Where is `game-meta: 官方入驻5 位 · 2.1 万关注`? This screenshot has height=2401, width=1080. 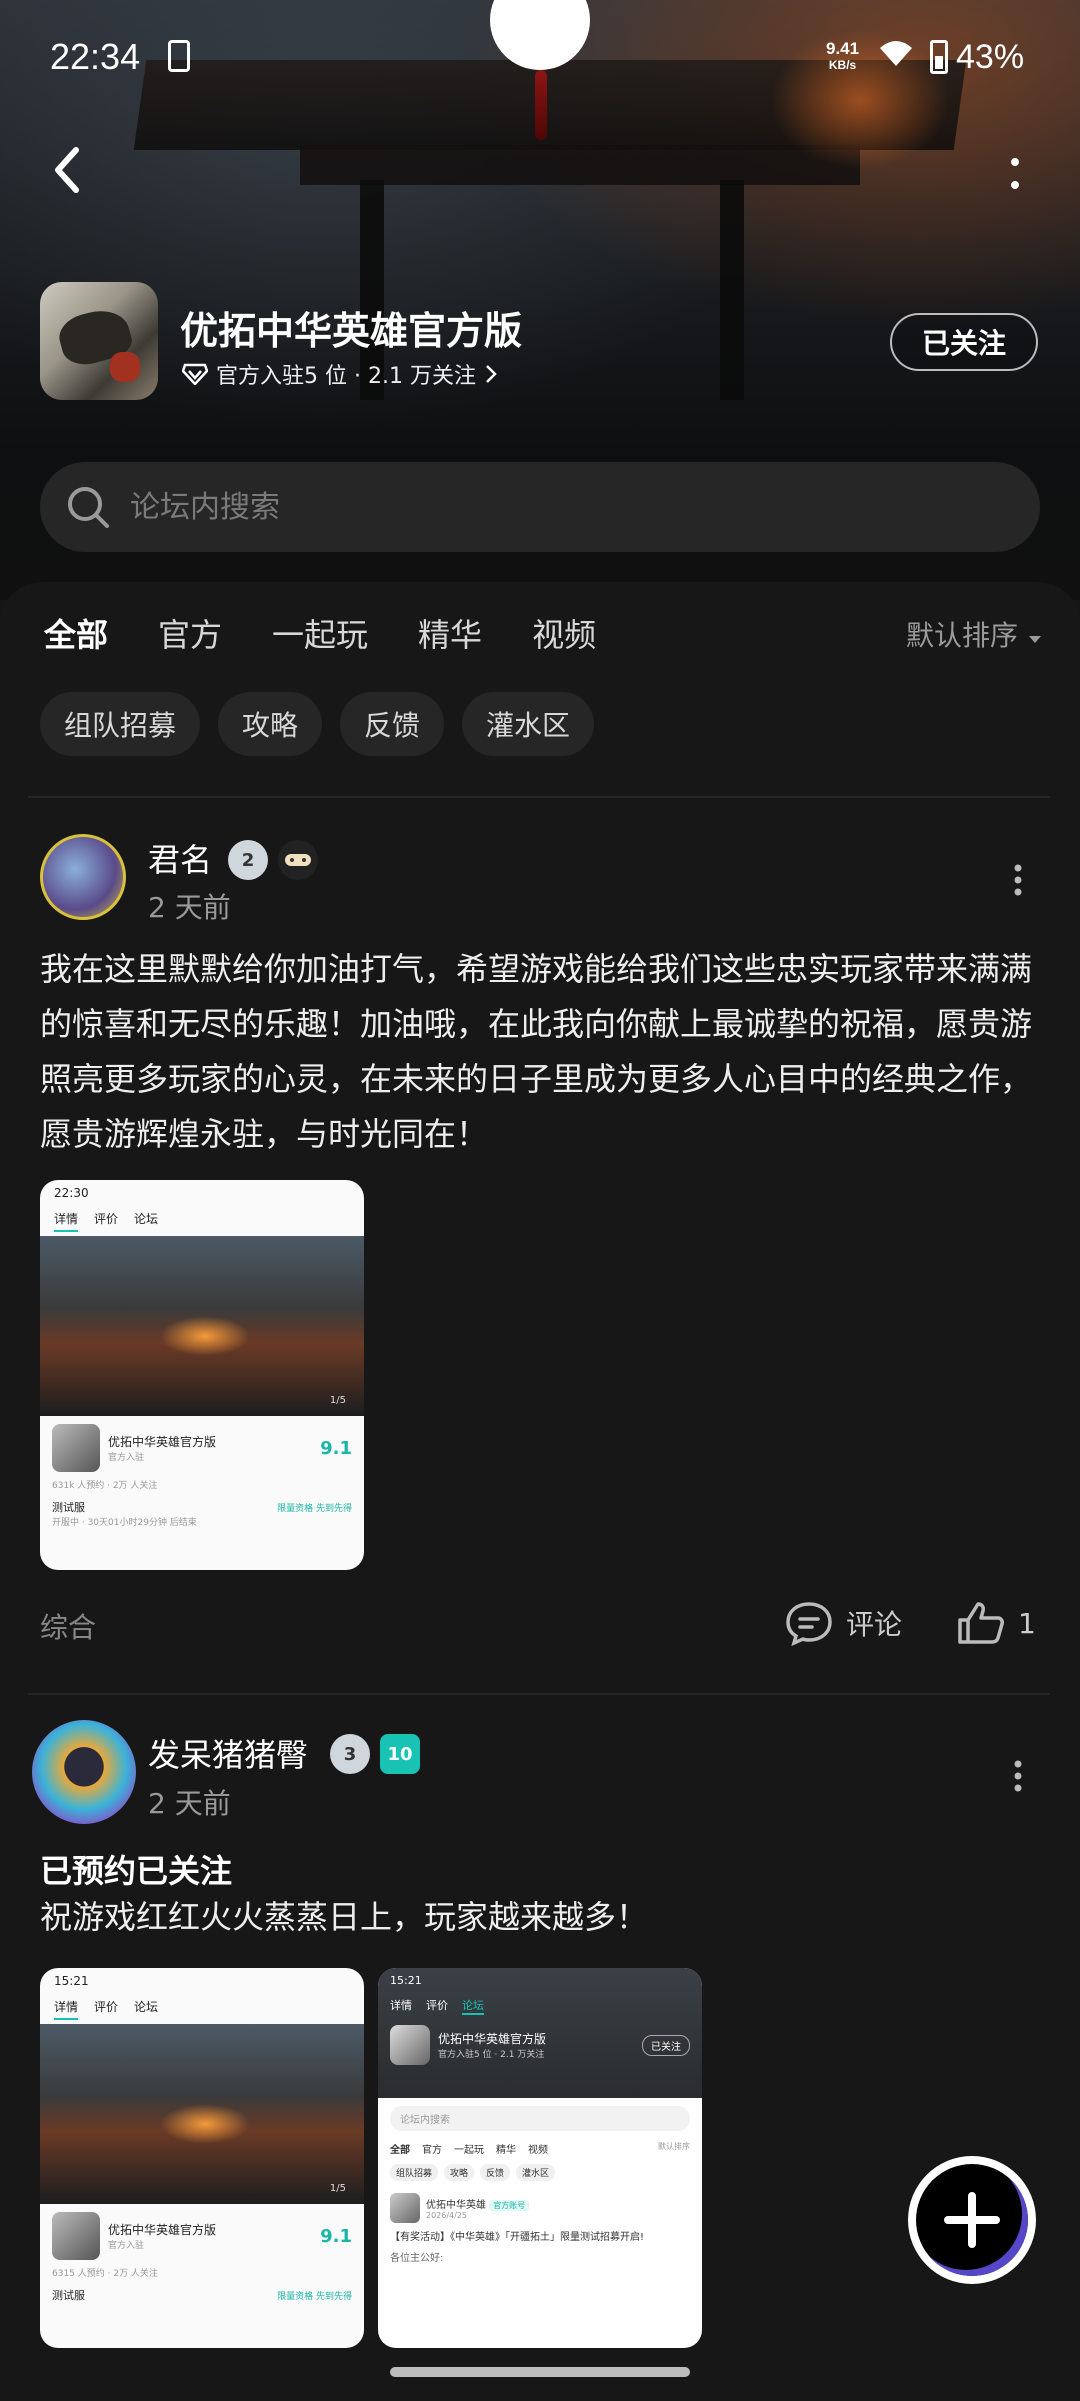
game-meta: 官方入驻5 位 · 2.1 万关注 is located at coordinates (340, 374).